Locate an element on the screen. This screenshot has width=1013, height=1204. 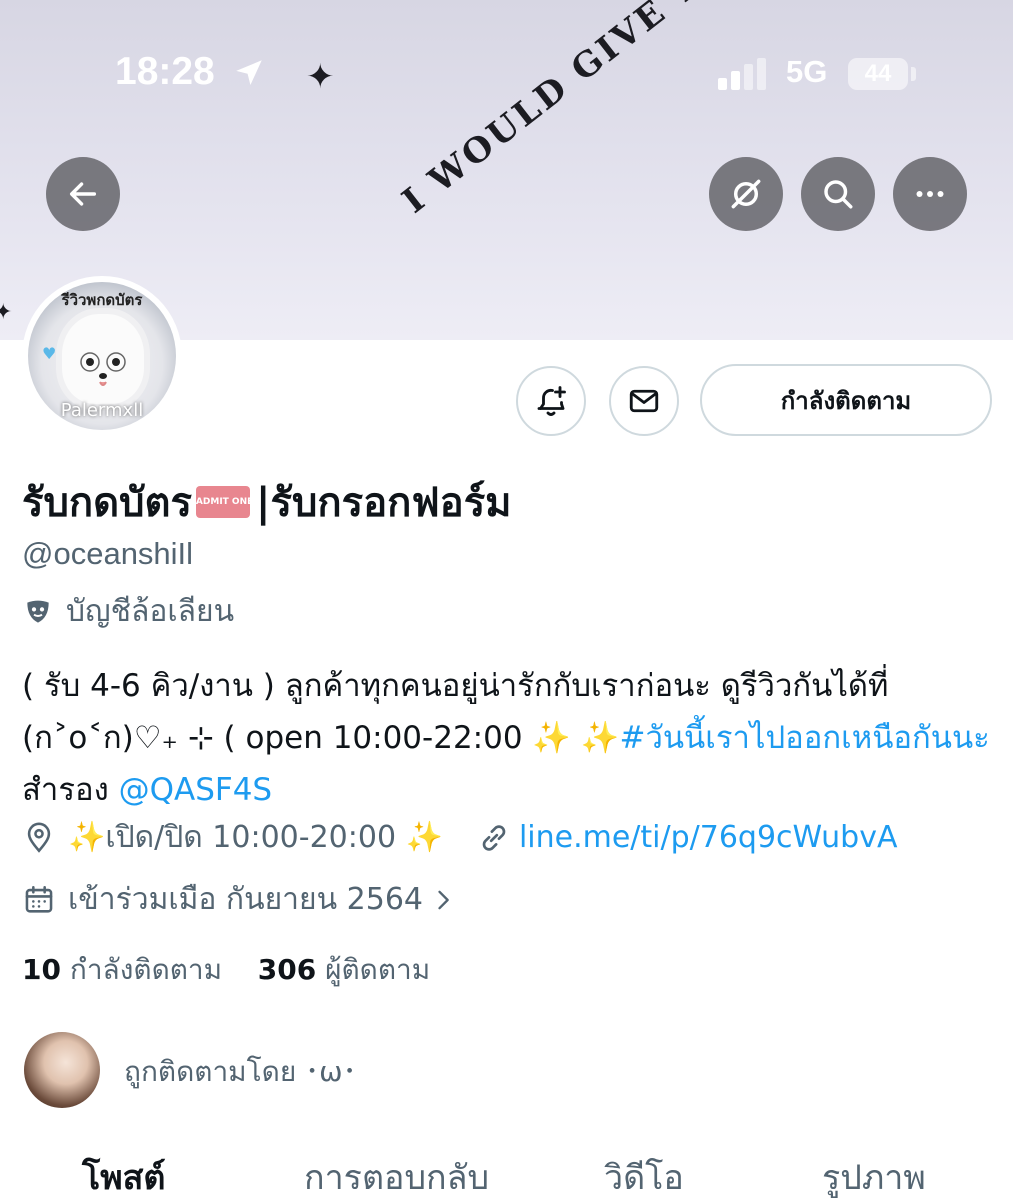
avatar-image: รีวิวพกดบัตร Palermxll ♥ is located at coordinates (102, 356).